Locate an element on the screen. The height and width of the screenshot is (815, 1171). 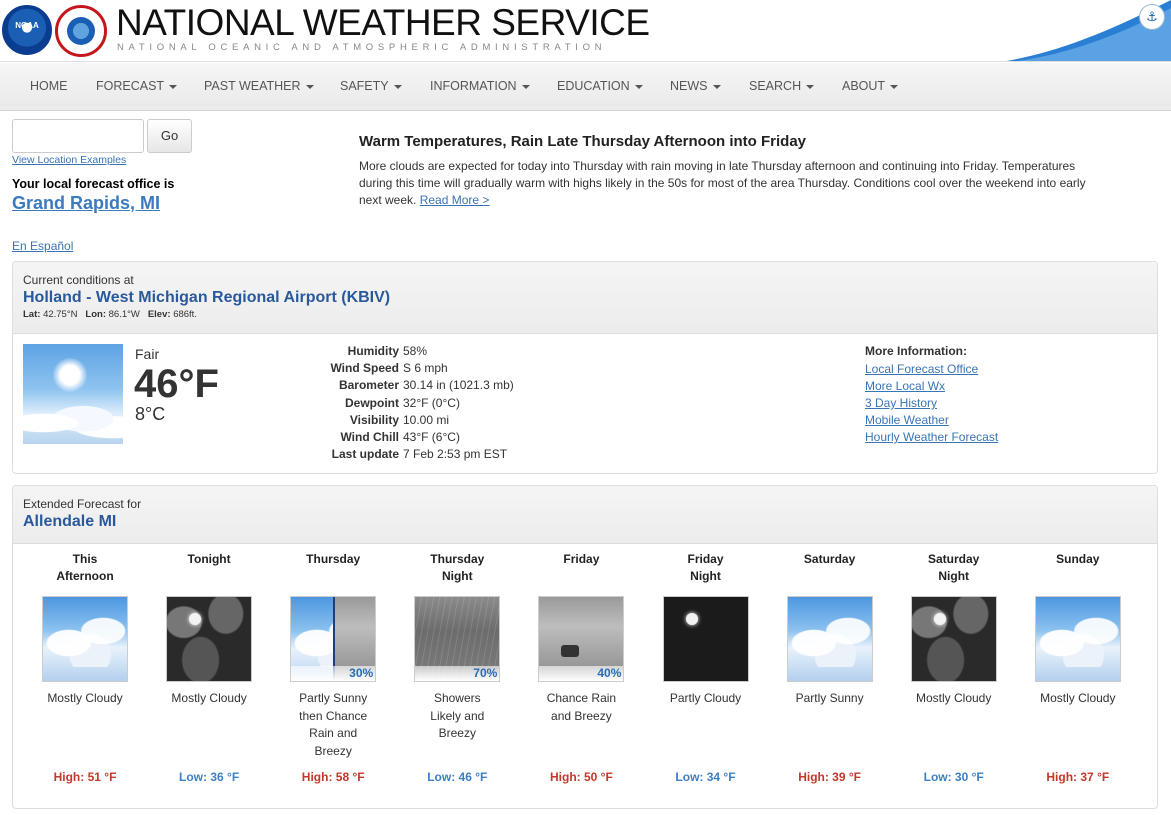
nav-forecast: FORECAST is located at coordinates (137, 86).